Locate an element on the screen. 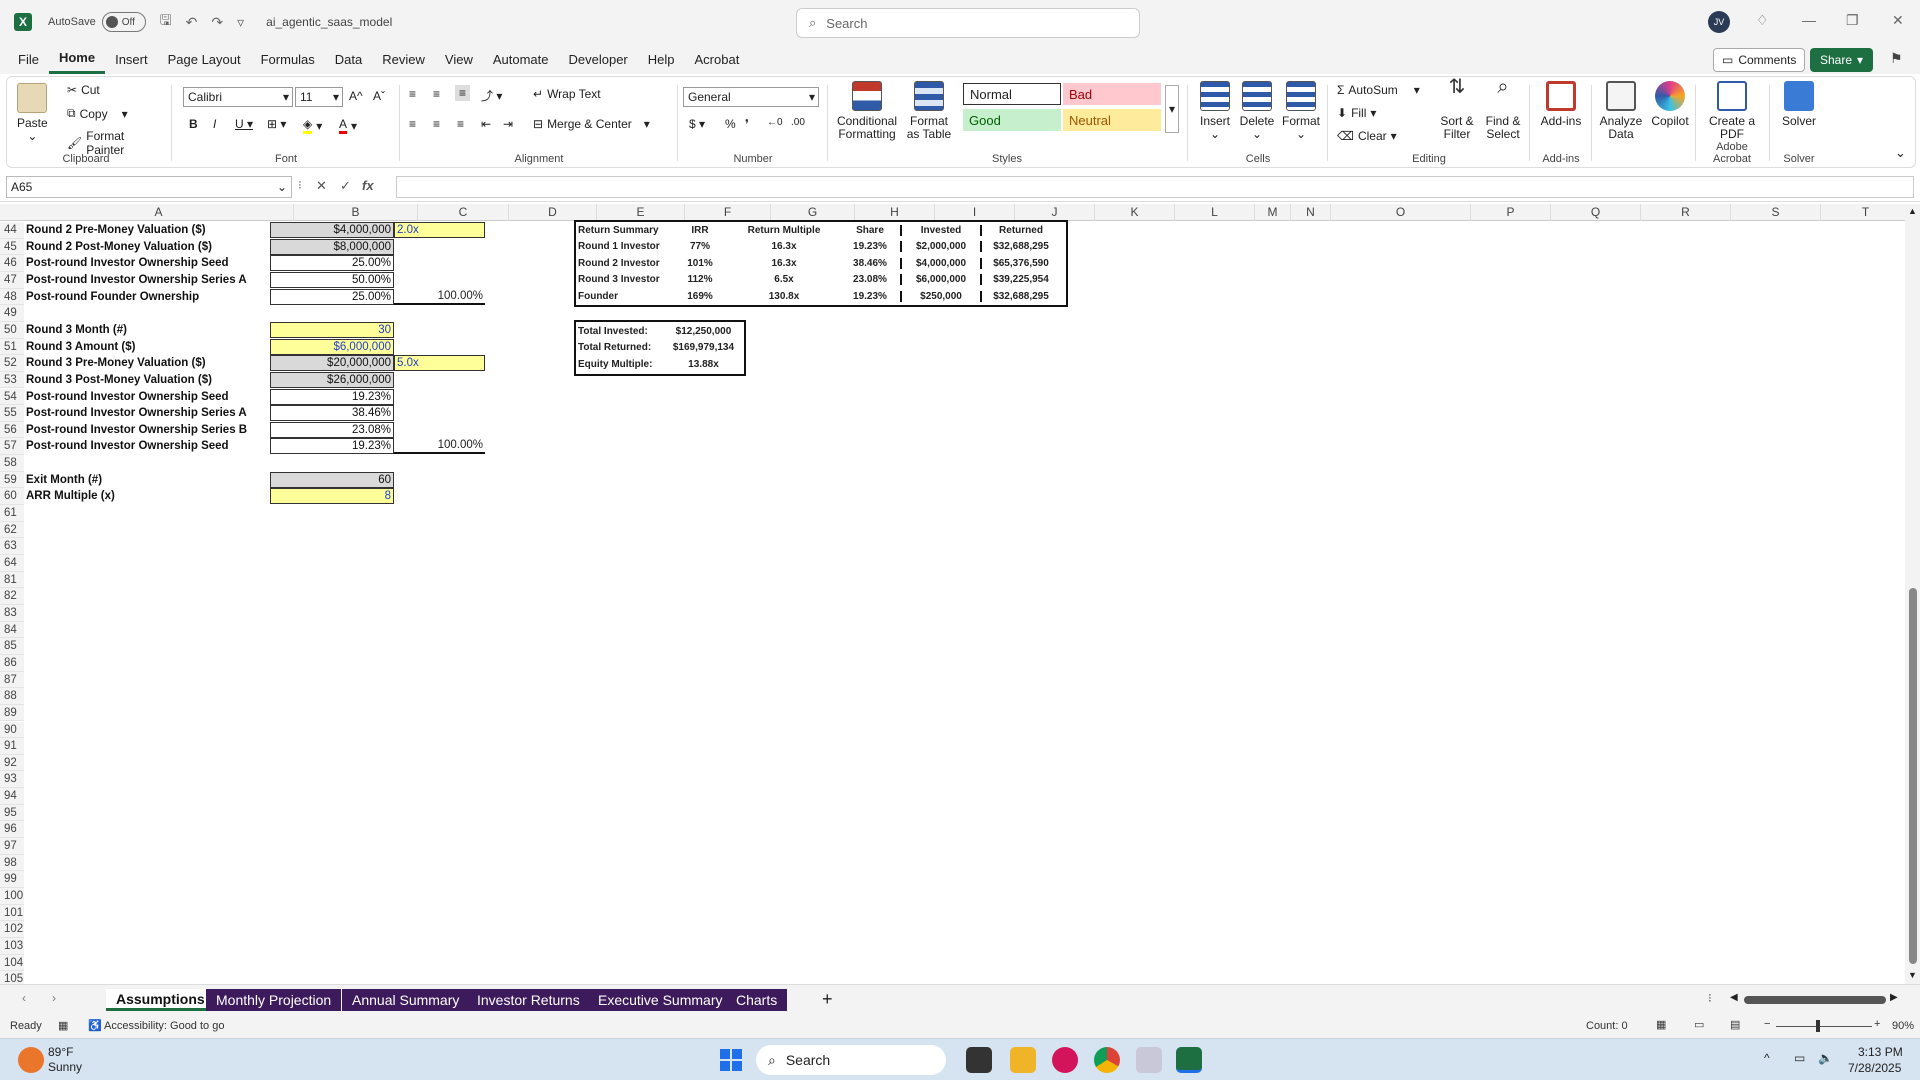 This screenshot has height=1080, width=1920. cell-label: Round 3 Pre-Money Valuation ($) is located at coordinates (116, 363).